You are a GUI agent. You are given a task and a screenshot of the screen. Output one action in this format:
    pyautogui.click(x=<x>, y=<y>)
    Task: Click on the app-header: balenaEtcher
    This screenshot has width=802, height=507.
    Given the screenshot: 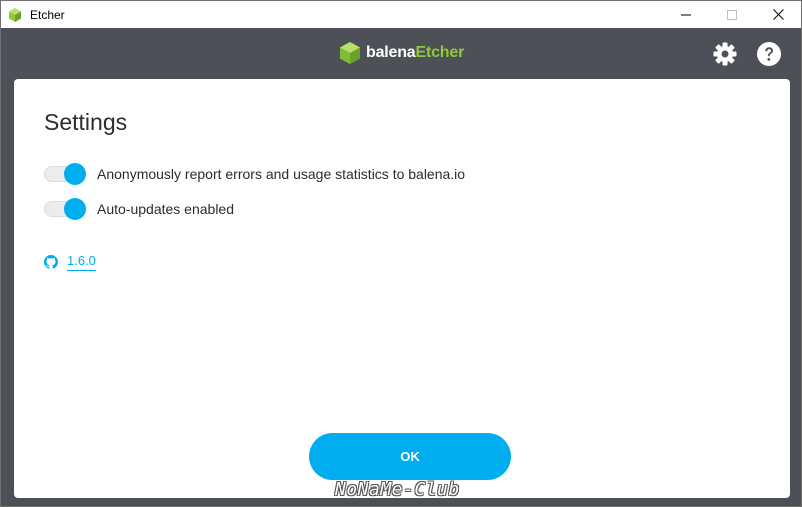 What is the action you would take?
    pyautogui.click(x=401, y=53)
    